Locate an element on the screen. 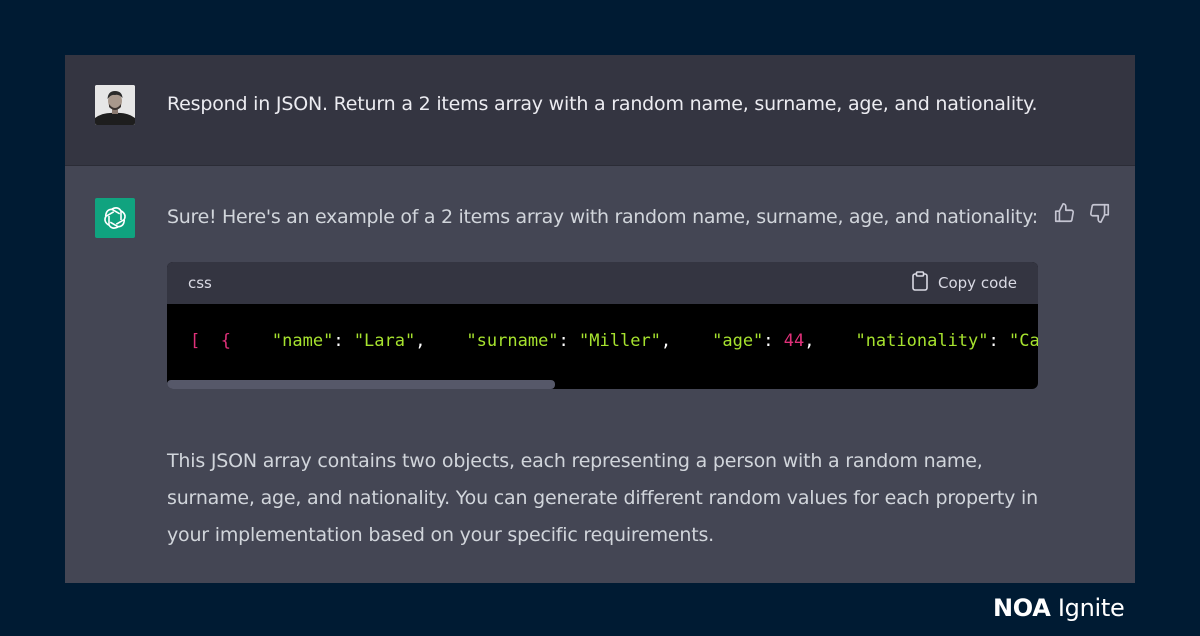 This screenshot has height=636, width=1200. feedback-buttons is located at coordinates (1082, 213).